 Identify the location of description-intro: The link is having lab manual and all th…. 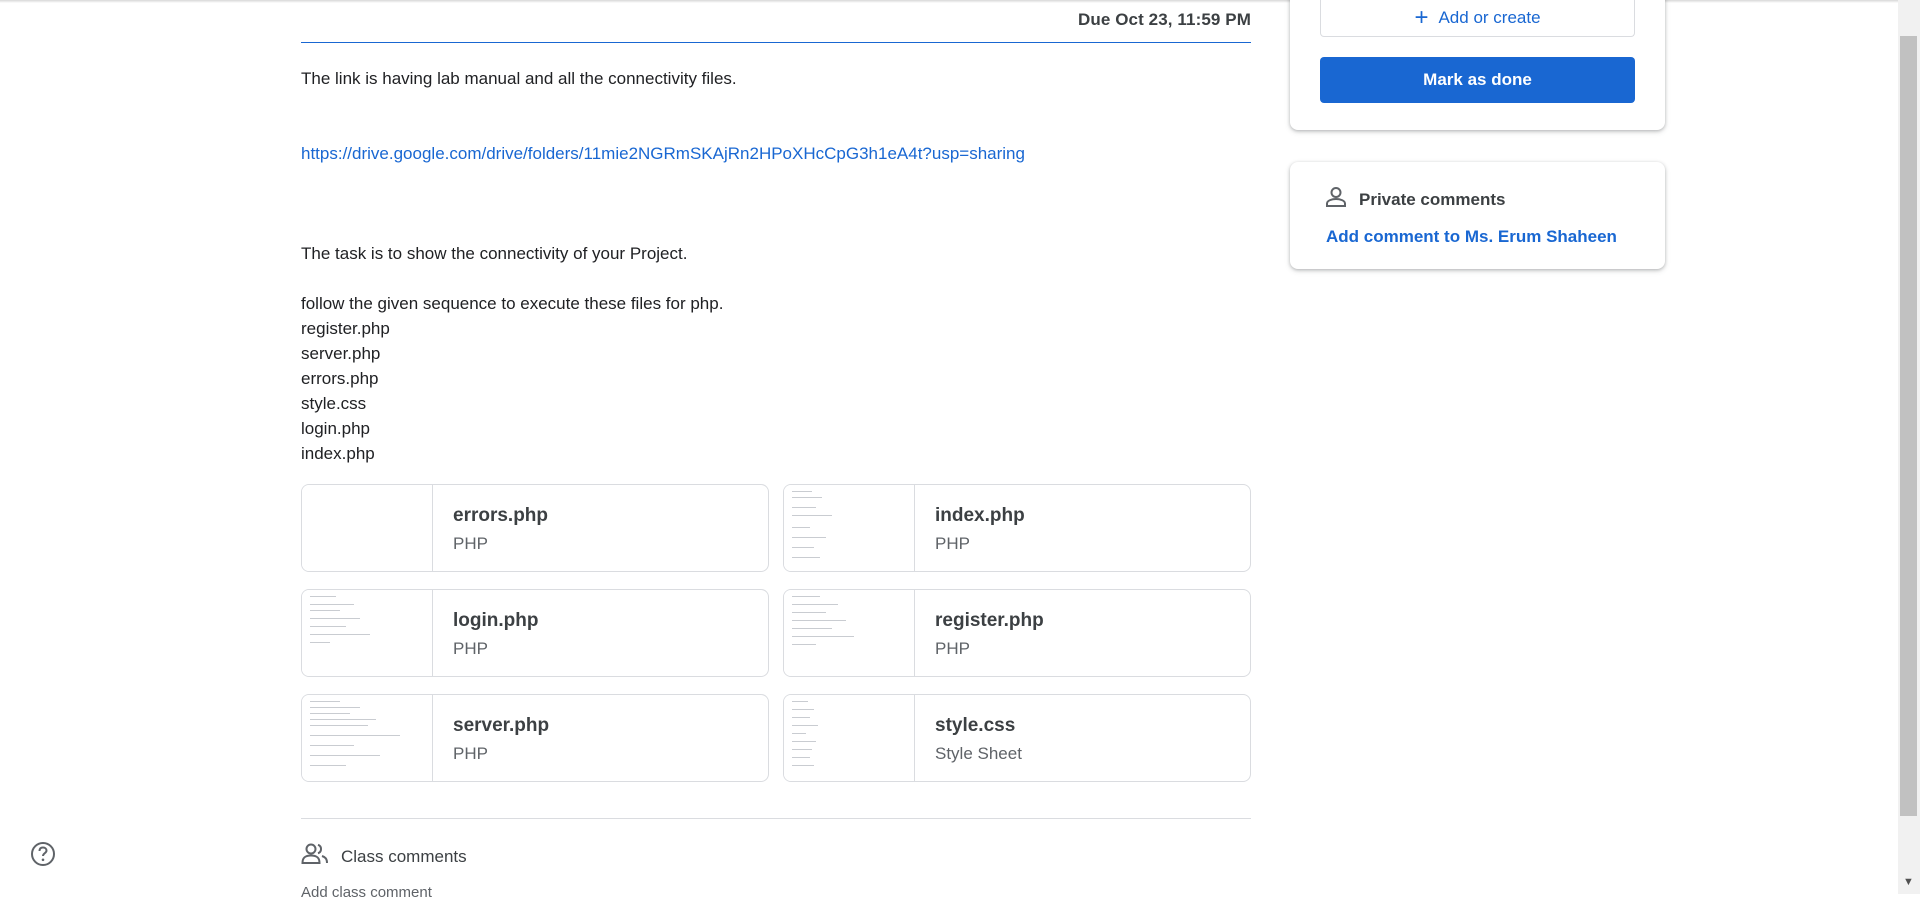
(519, 78).